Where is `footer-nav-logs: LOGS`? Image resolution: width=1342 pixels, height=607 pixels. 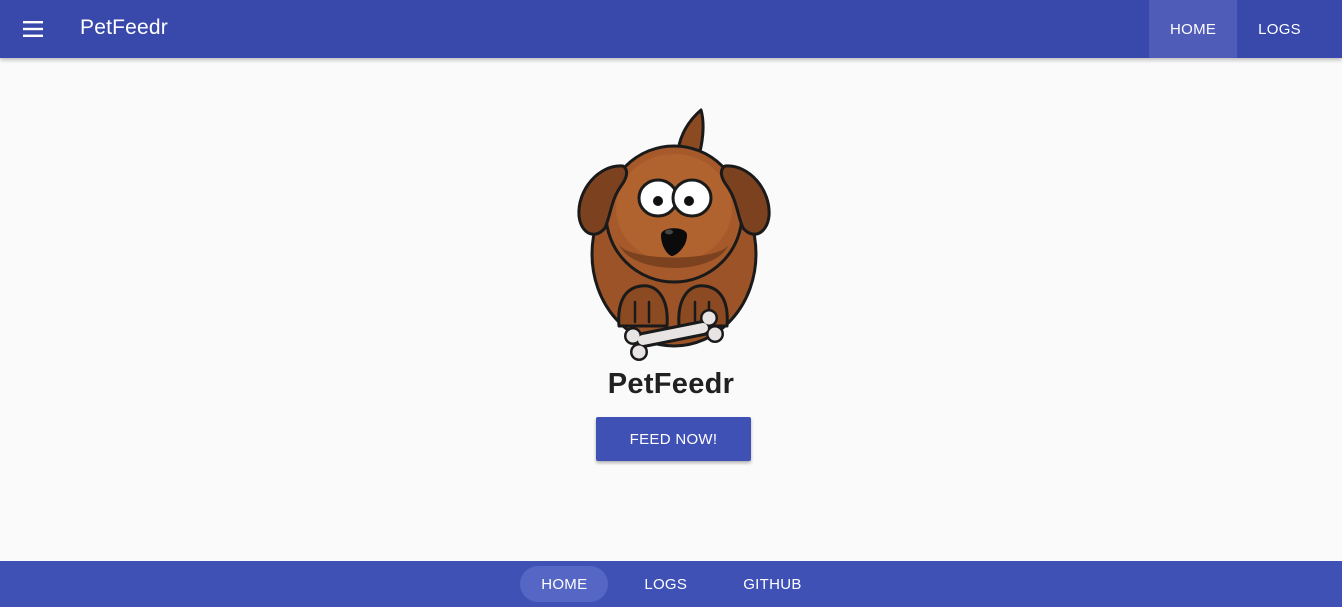 footer-nav-logs: LOGS is located at coordinates (665, 584).